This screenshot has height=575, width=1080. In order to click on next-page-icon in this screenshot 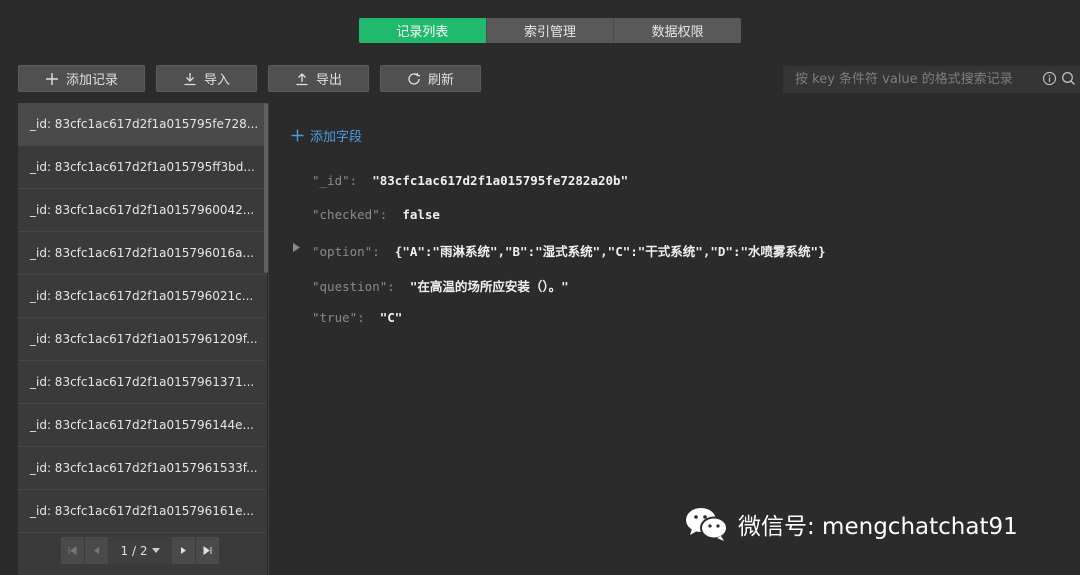, I will do `click(183, 550)`.